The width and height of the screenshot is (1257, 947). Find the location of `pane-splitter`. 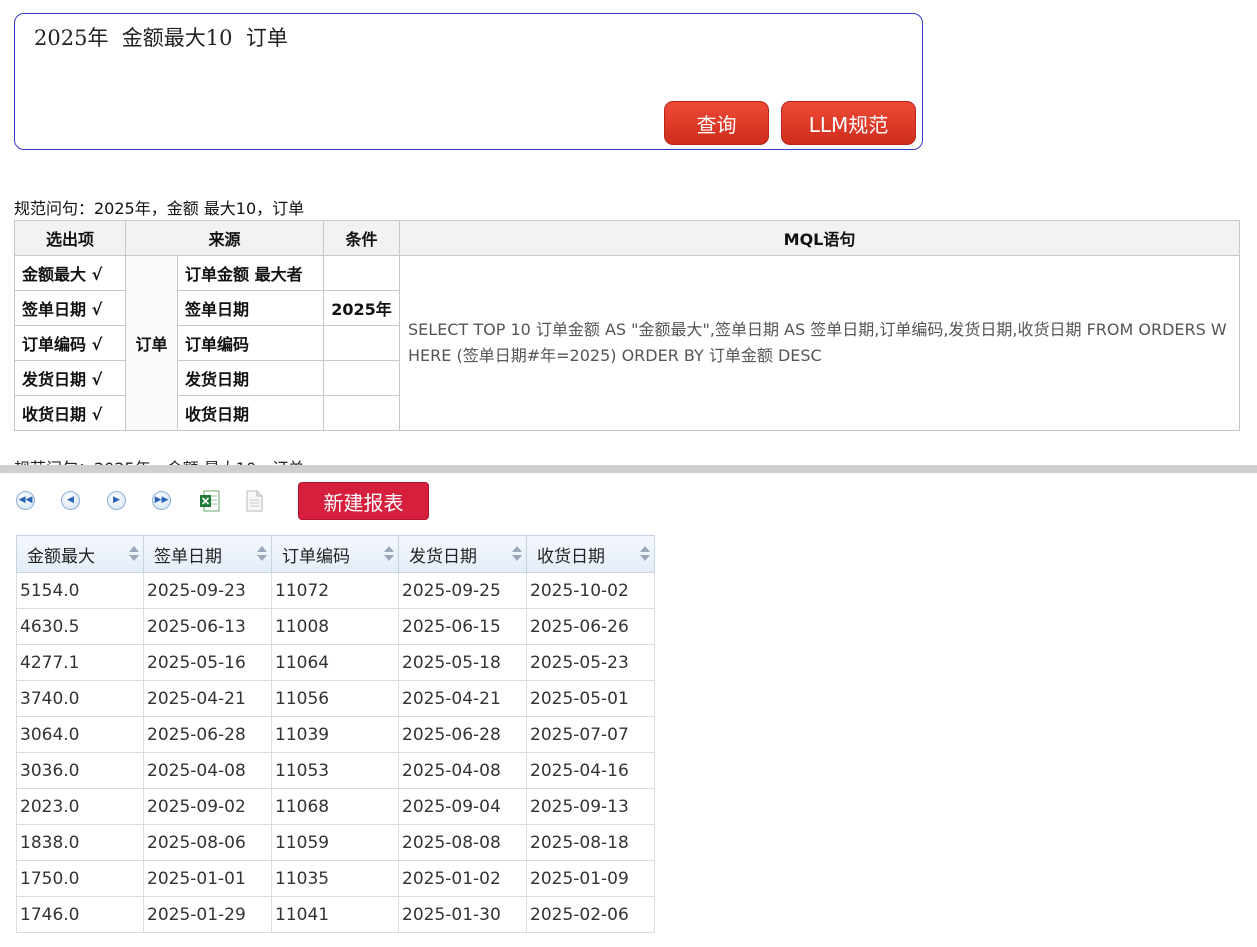

pane-splitter is located at coordinates (628, 469).